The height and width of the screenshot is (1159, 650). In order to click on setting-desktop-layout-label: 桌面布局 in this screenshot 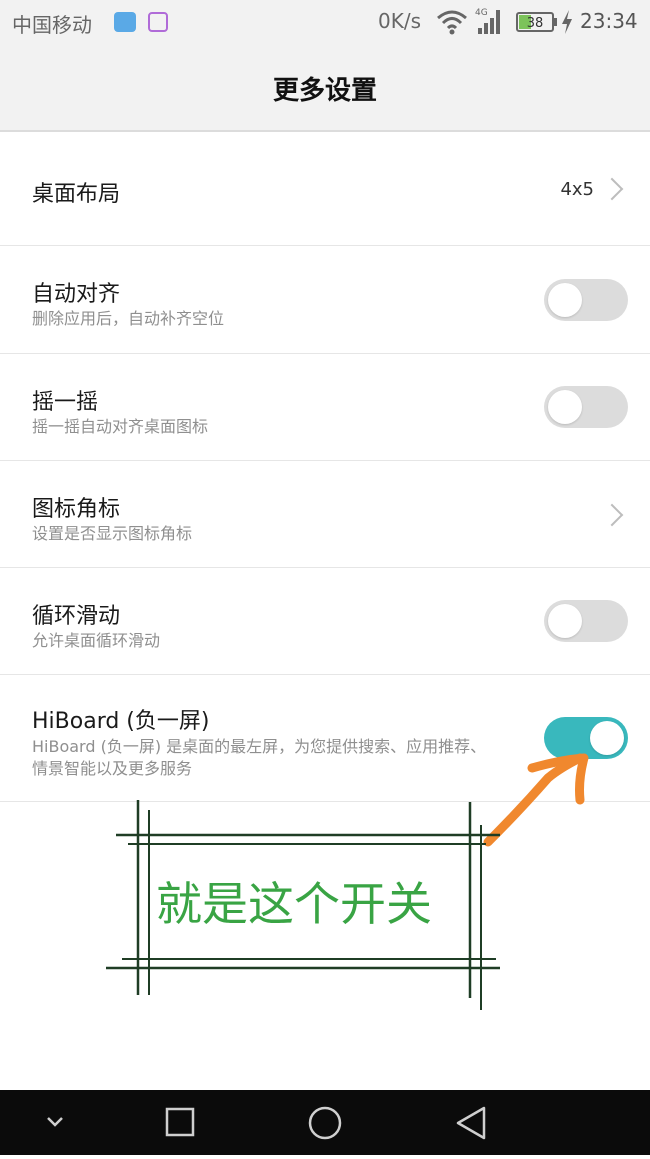, I will do `click(76, 194)`.